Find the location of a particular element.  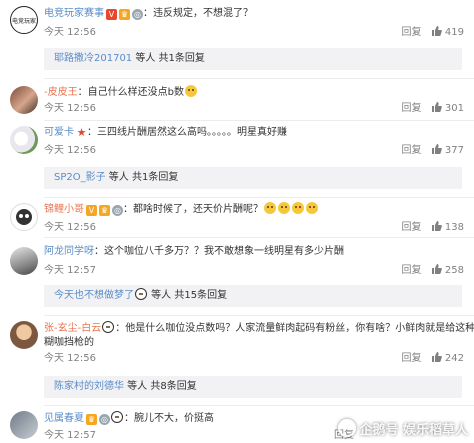

like-button: 301 is located at coordinates (447, 108).